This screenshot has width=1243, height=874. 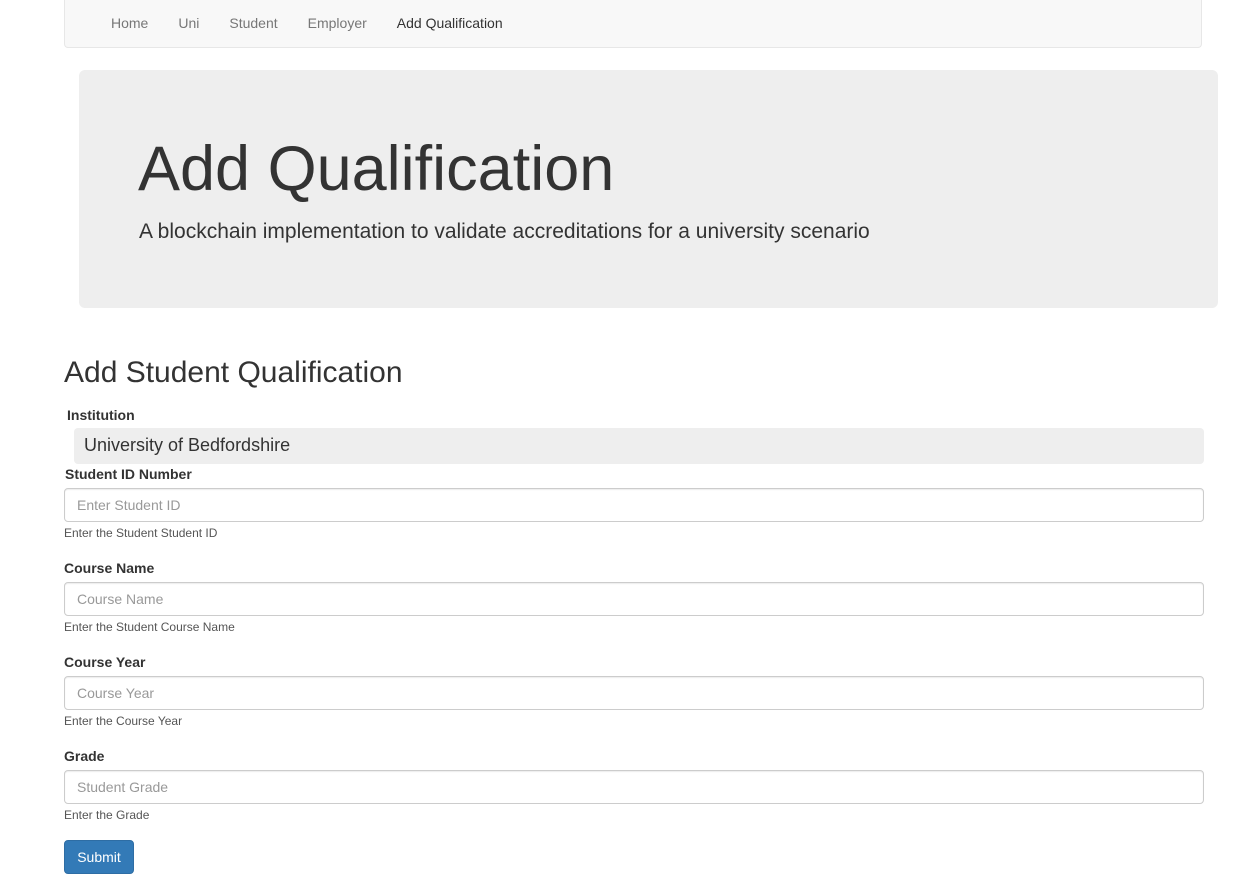 What do you see at coordinates (639, 446) in the screenshot?
I see `institution-readonly-field: University of Bedfordshire` at bounding box center [639, 446].